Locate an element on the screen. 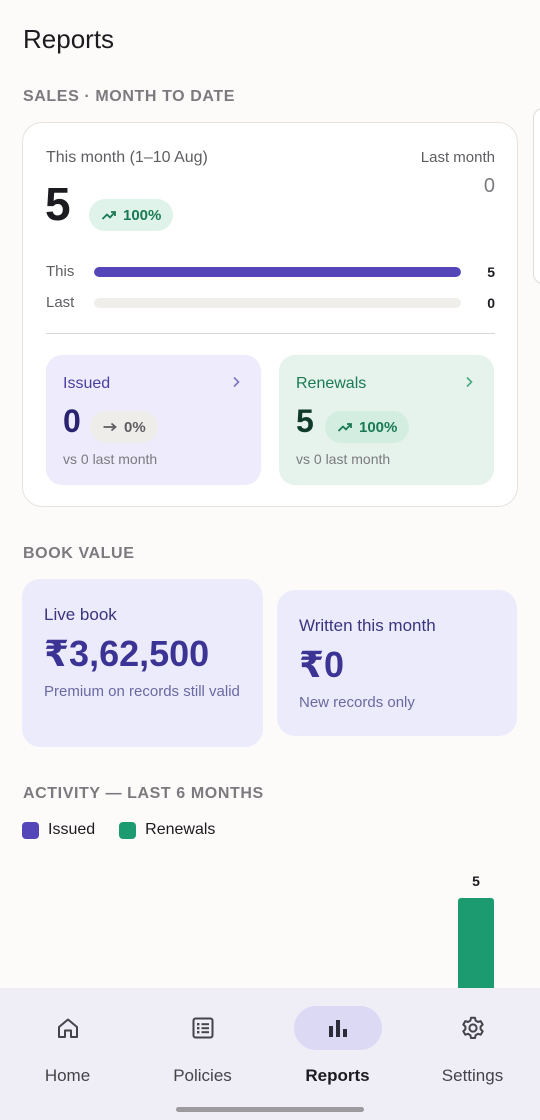 Image resolution: width=540 pixels, height=1120 pixels. gear-icon is located at coordinates (472, 1027).